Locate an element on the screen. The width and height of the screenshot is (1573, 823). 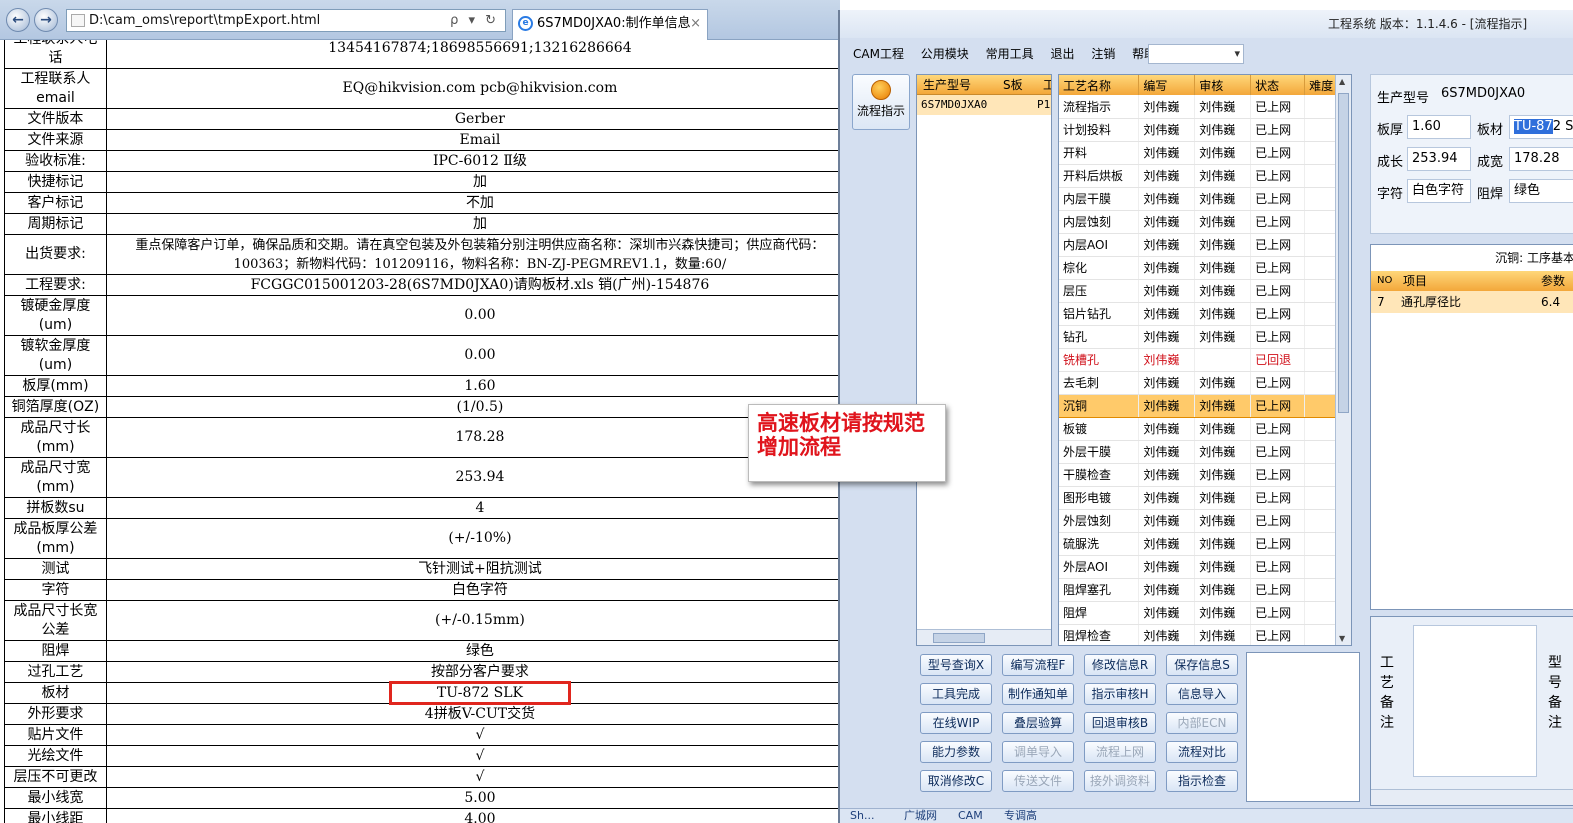
model-row: 6S7MD0JXA0 P1 is located at coordinates (984, 105).